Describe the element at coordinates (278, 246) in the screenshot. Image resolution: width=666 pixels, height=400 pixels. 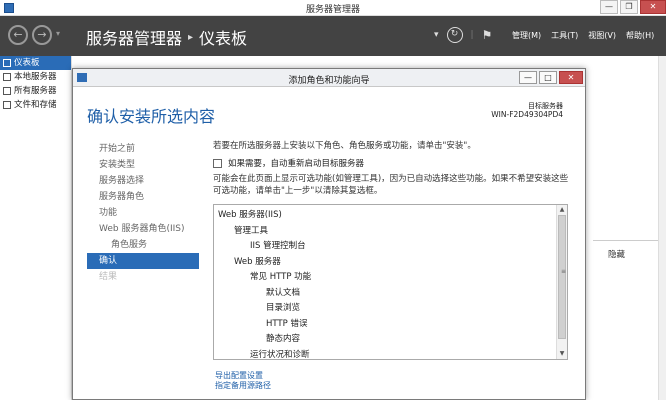
I see `feature-item: IIS 管理控制台` at that location.